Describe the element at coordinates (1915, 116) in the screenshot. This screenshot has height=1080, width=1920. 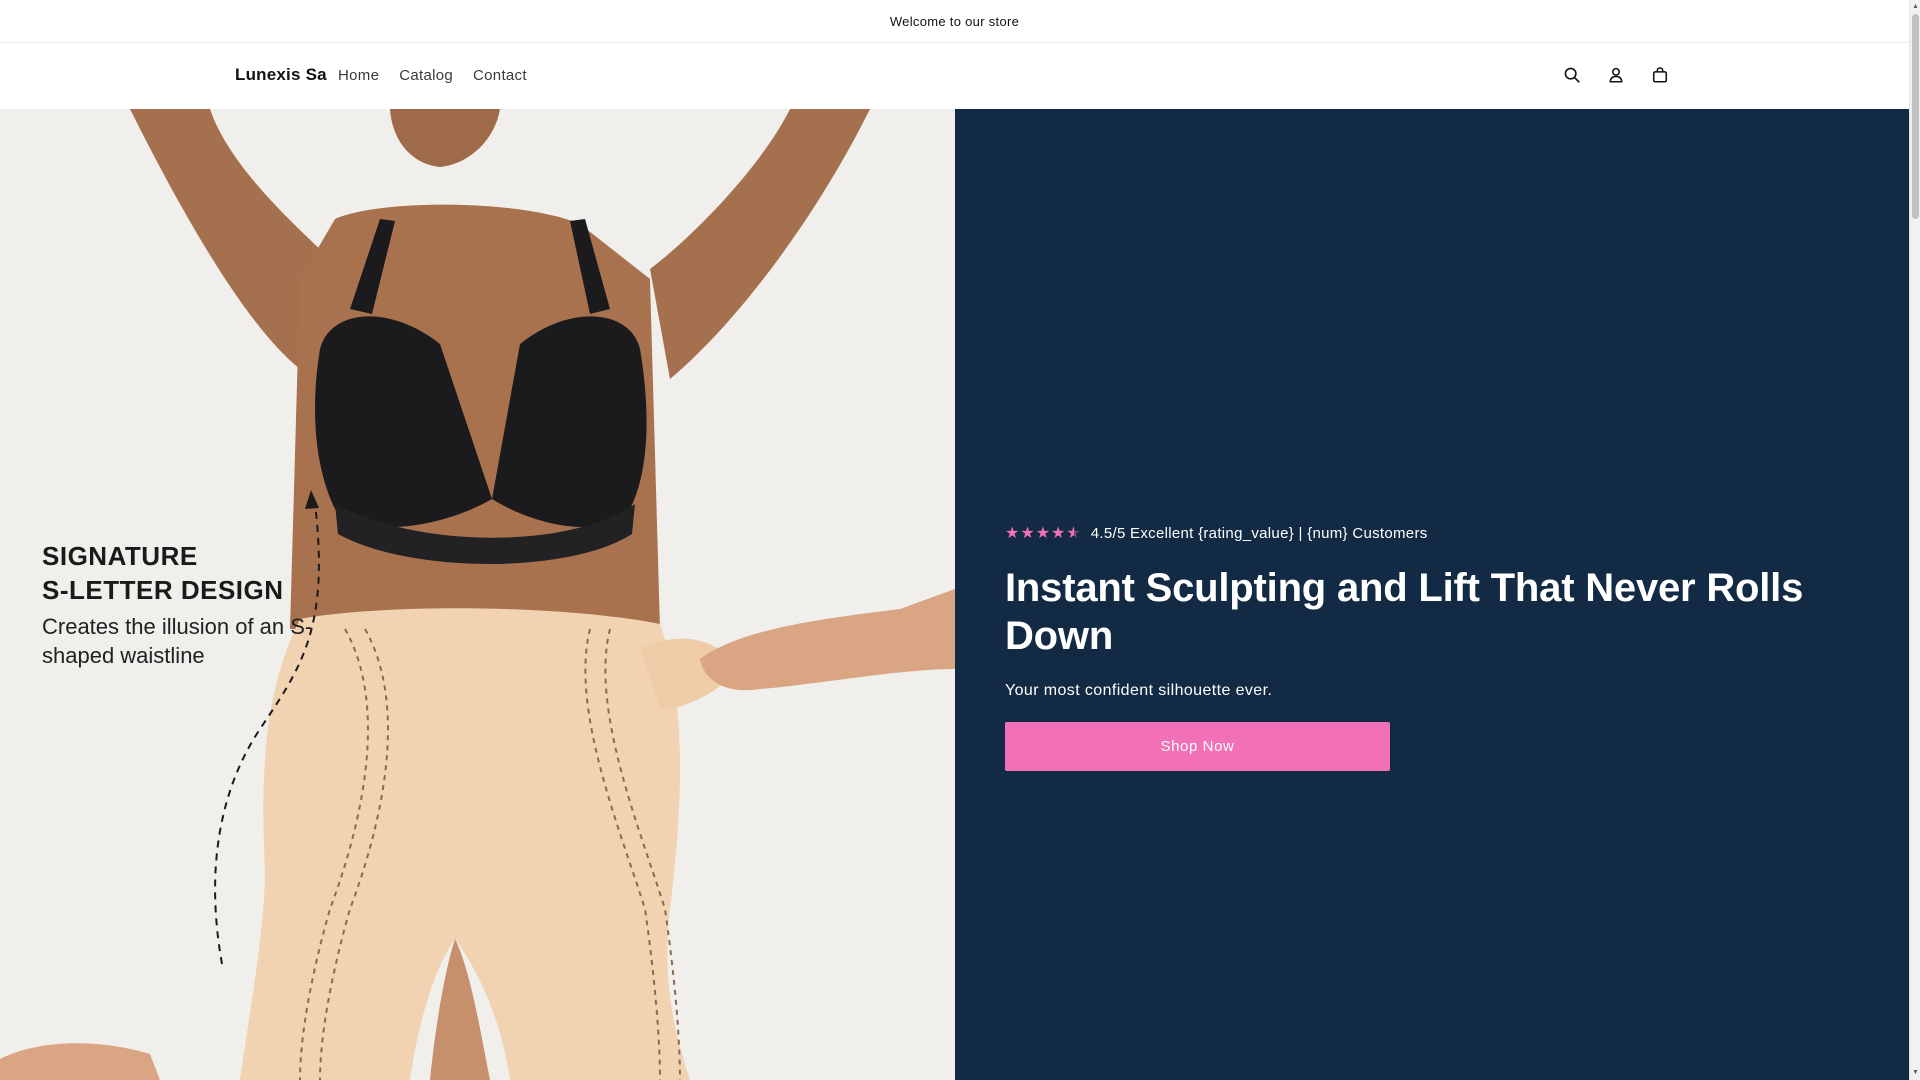
I see `scrollbar-thumb` at that location.